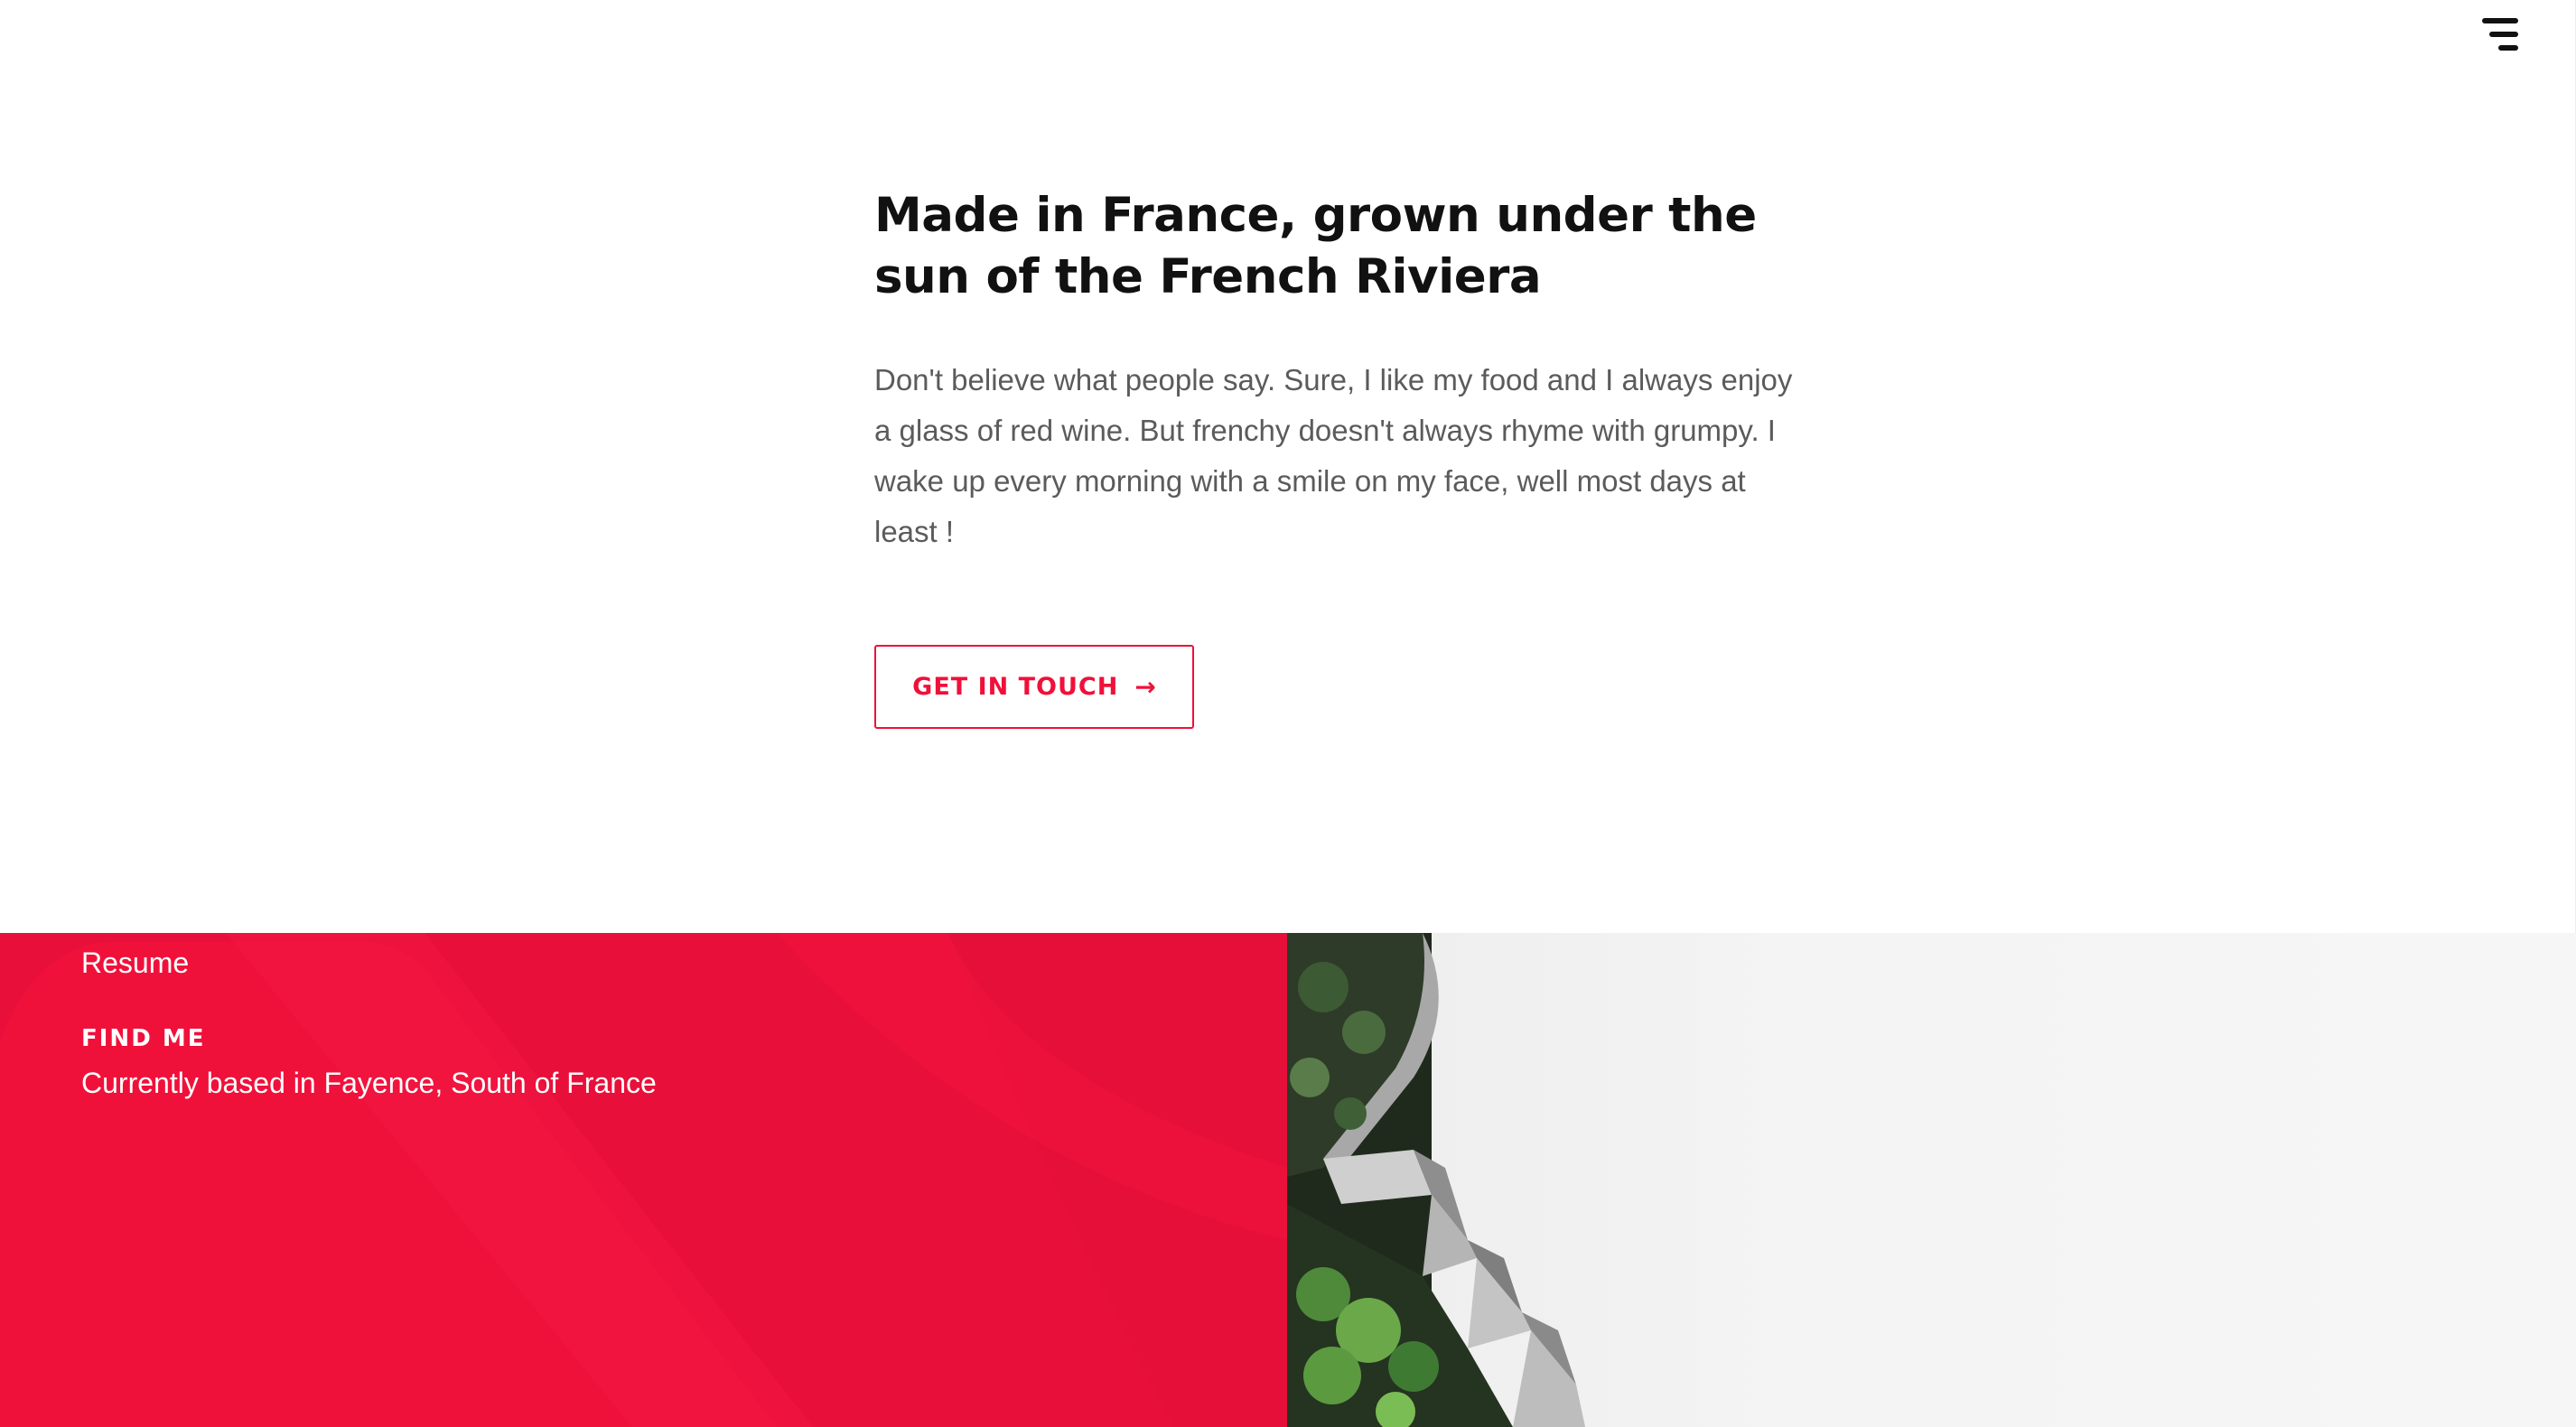 The image size is (2576, 1427). Describe the element at coordinates (143, 1038) in the screenshot. I see `find-me-heading: FIND ME` at that location.